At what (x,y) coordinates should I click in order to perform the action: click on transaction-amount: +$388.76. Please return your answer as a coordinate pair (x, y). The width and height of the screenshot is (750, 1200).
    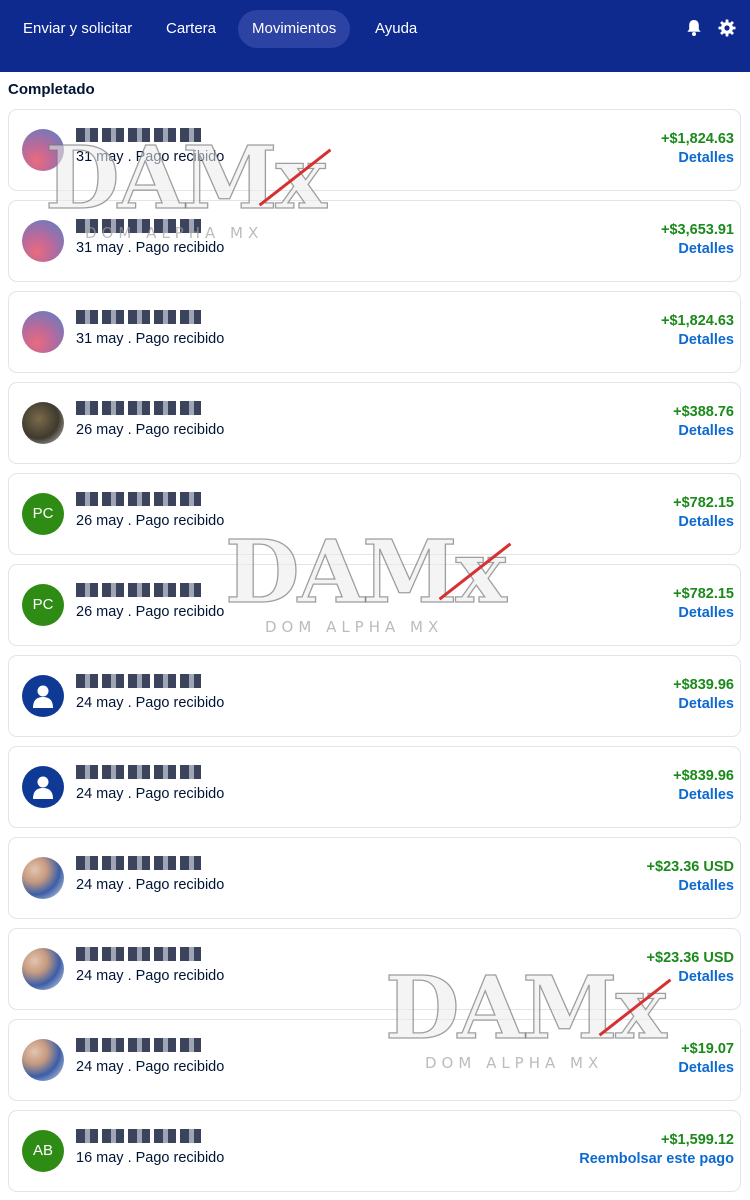
    Looking at the image, I should click on (703, 412).